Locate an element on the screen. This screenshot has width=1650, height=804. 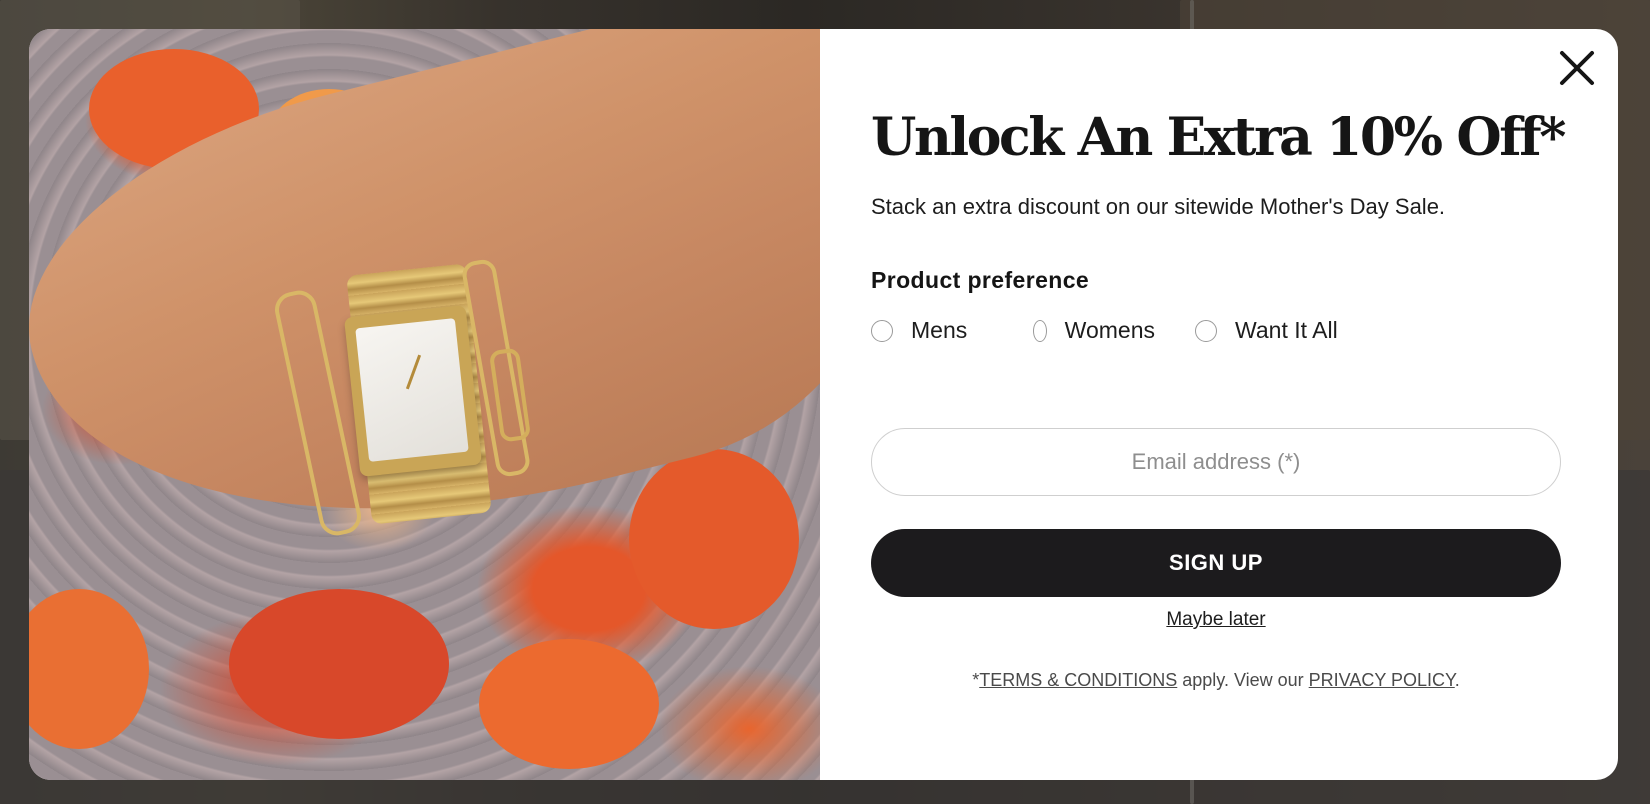
radio-option-womens: Womens is located at coordinates (1094, 330).